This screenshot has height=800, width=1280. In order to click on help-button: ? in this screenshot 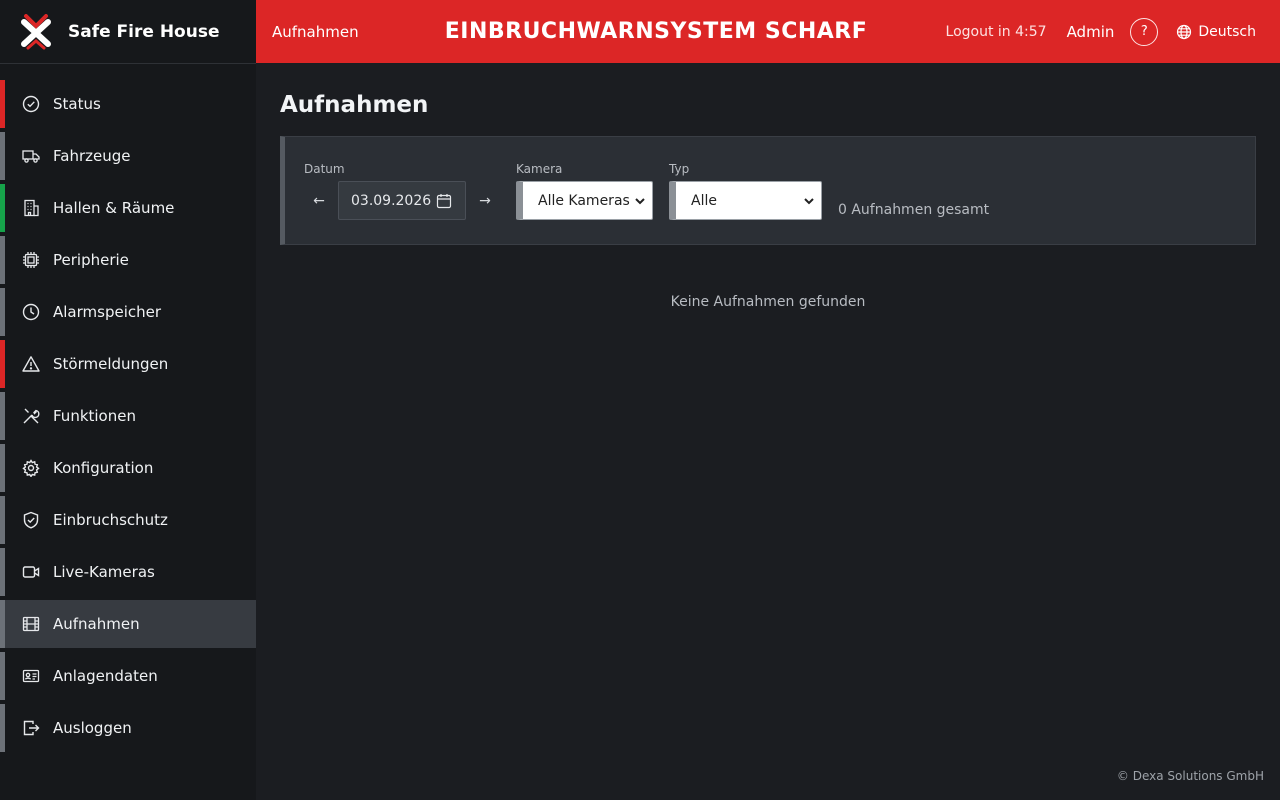, I will do `click(1144, 31)`.